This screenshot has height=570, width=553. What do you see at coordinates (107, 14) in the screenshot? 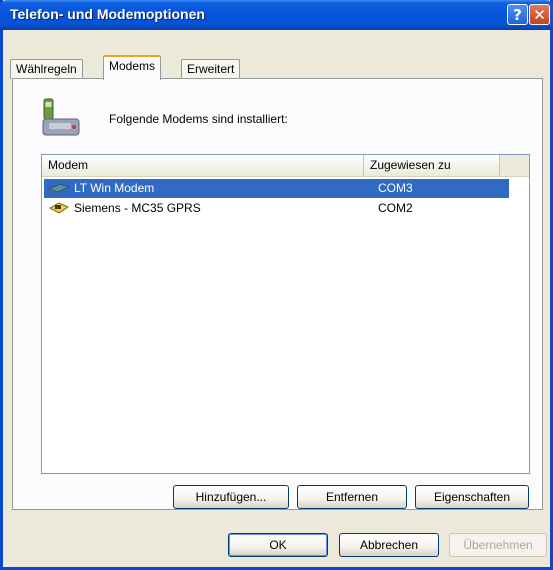
I see `window-title: Telefon- und Modemoptionen` at bounding box center [107, 14].